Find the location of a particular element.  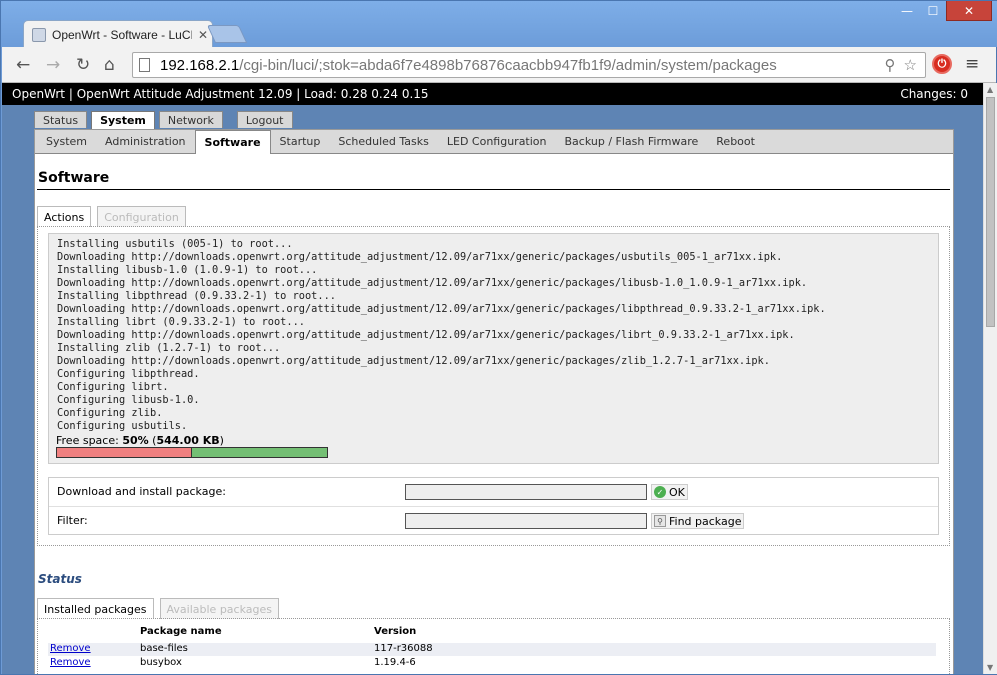

log-line: Configuring zlib. is located at coordinates (110, 413).